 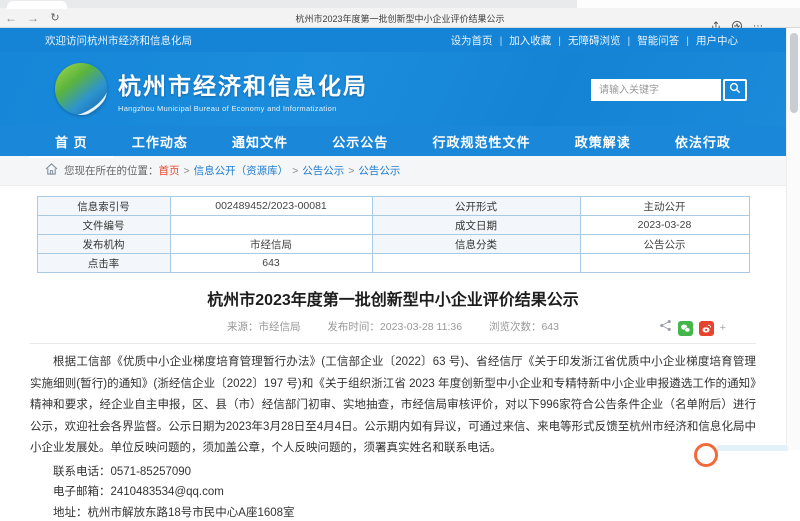 What do you see at coordinates (243, 84) in the screenshot?
I see `site-name: 杭州市经济和信息化局` at bounding box center [243, 84].